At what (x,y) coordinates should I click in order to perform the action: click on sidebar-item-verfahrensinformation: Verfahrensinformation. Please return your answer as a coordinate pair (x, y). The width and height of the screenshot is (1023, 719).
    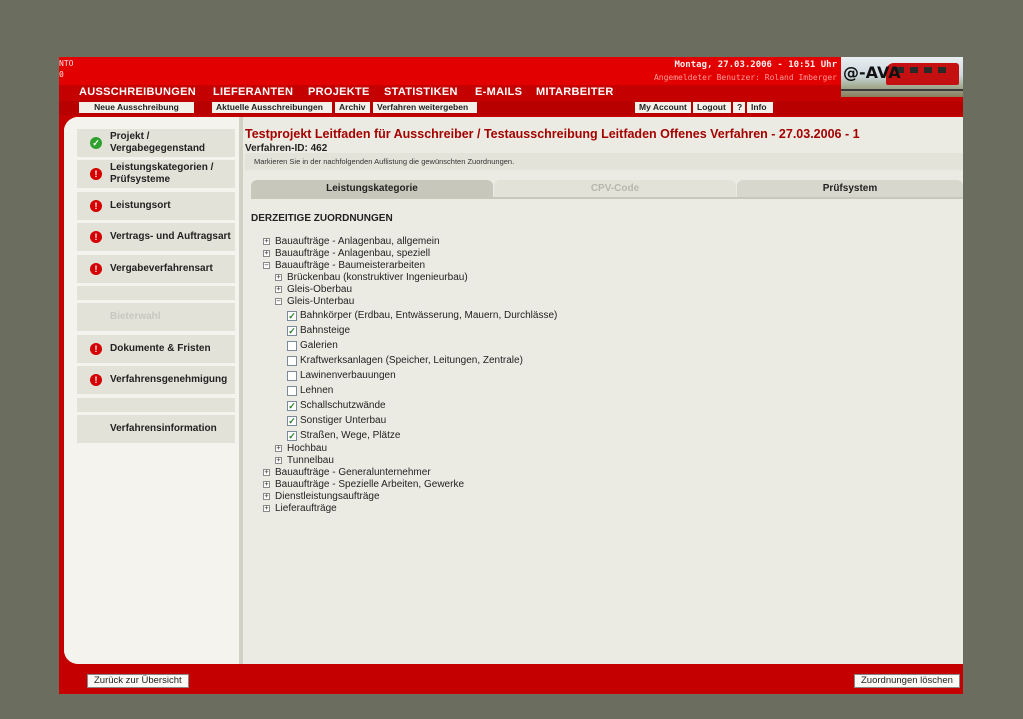
    Looking at the image, I should click on (156, 429).